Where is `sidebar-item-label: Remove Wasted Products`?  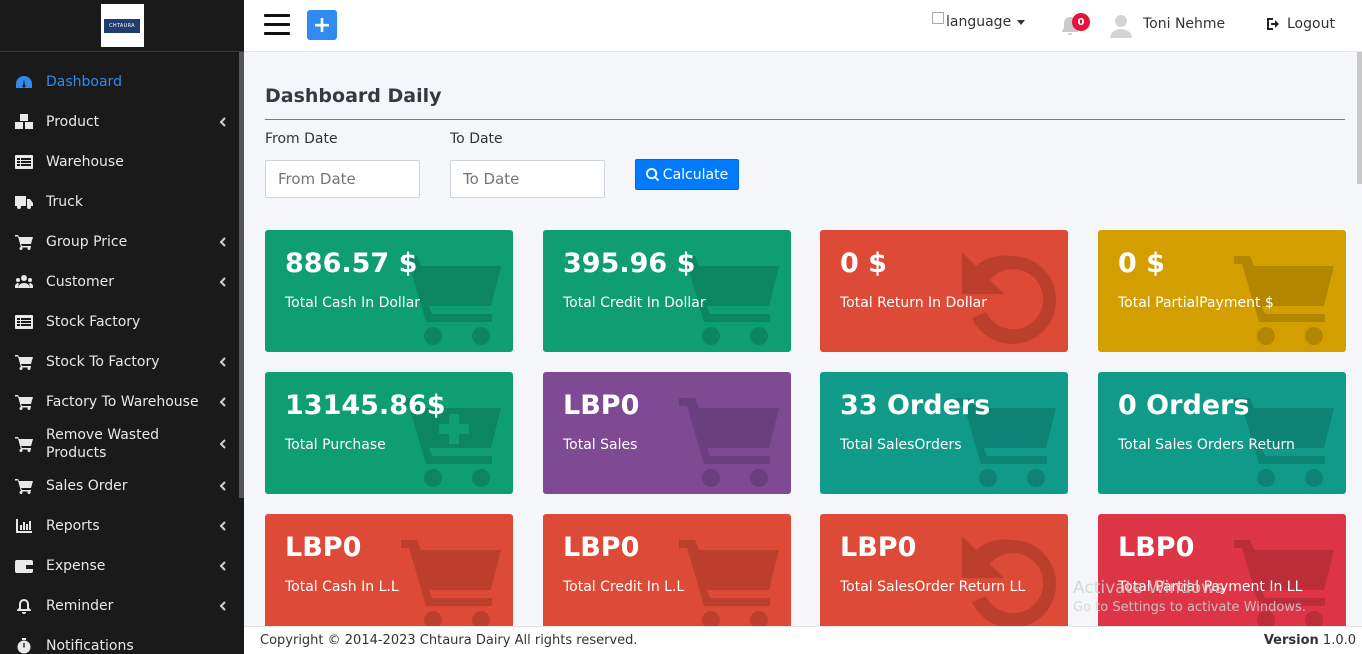
sidebar-item-label: Remove Wasted Products is located at coordinates (103, 443).